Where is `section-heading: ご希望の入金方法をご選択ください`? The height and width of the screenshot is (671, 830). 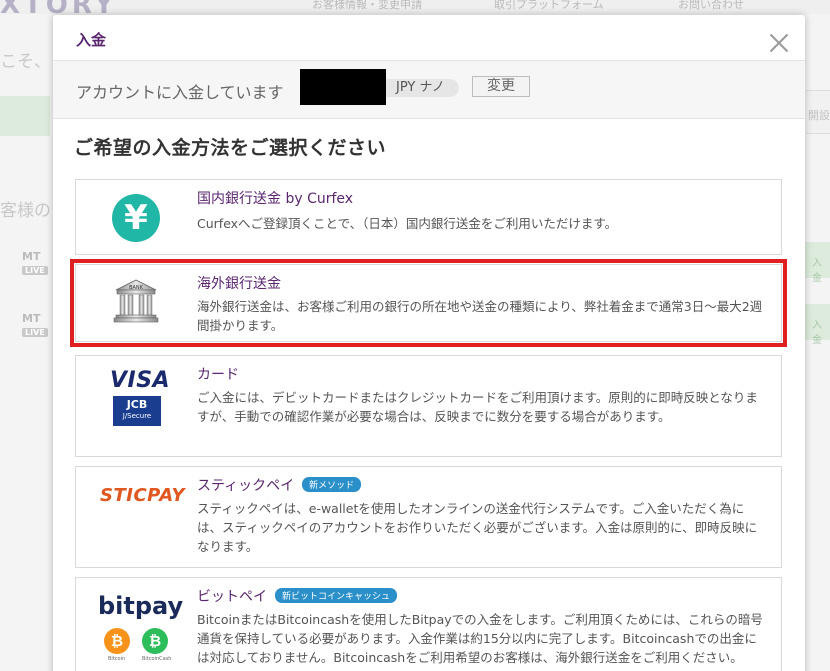
section-heading: ご希望の入金方法をご選択ください is located at coordinates (230, 148).